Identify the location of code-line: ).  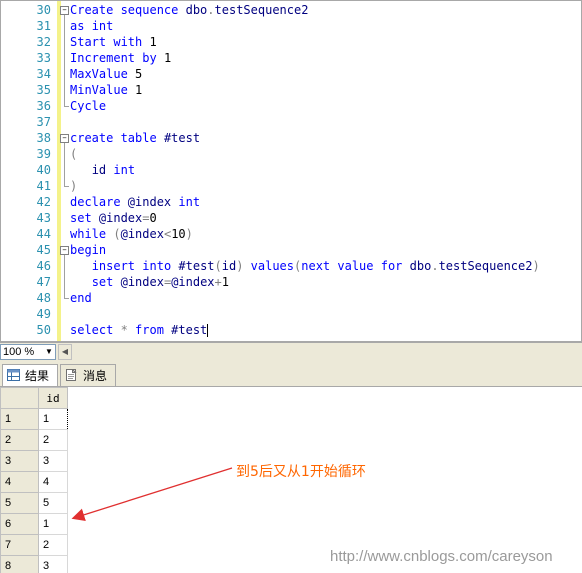
(73, 186).